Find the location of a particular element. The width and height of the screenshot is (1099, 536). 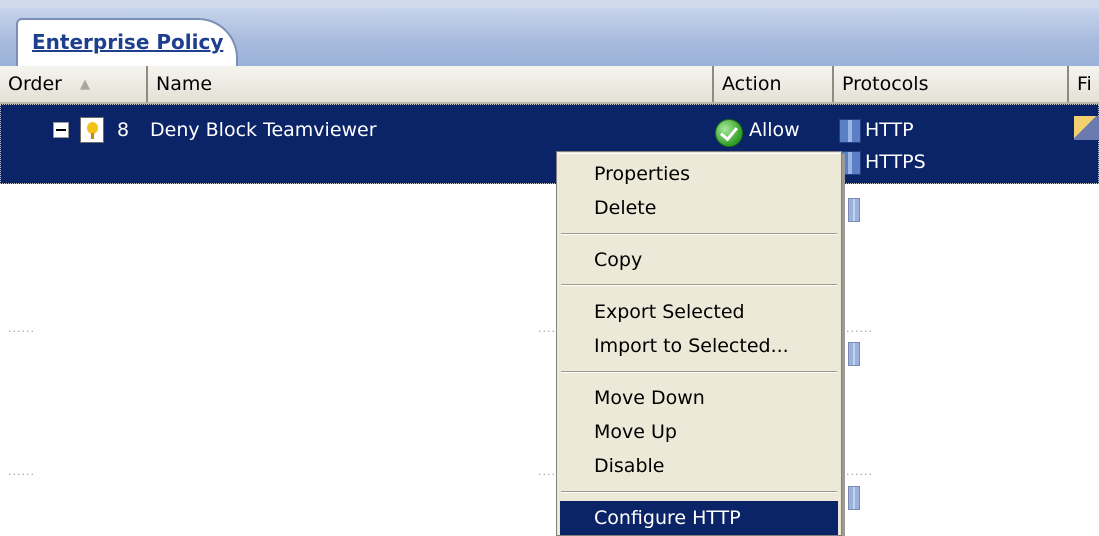

column-header-order-label: Order is located at coordinates (35, 84).